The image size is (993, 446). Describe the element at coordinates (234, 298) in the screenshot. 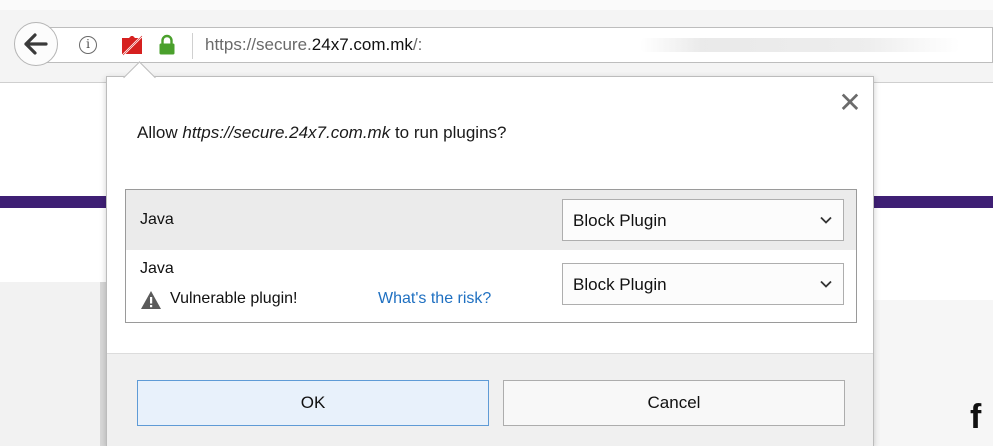

I see `vulnerable-warning: Vulnerable plugin!` at that location.